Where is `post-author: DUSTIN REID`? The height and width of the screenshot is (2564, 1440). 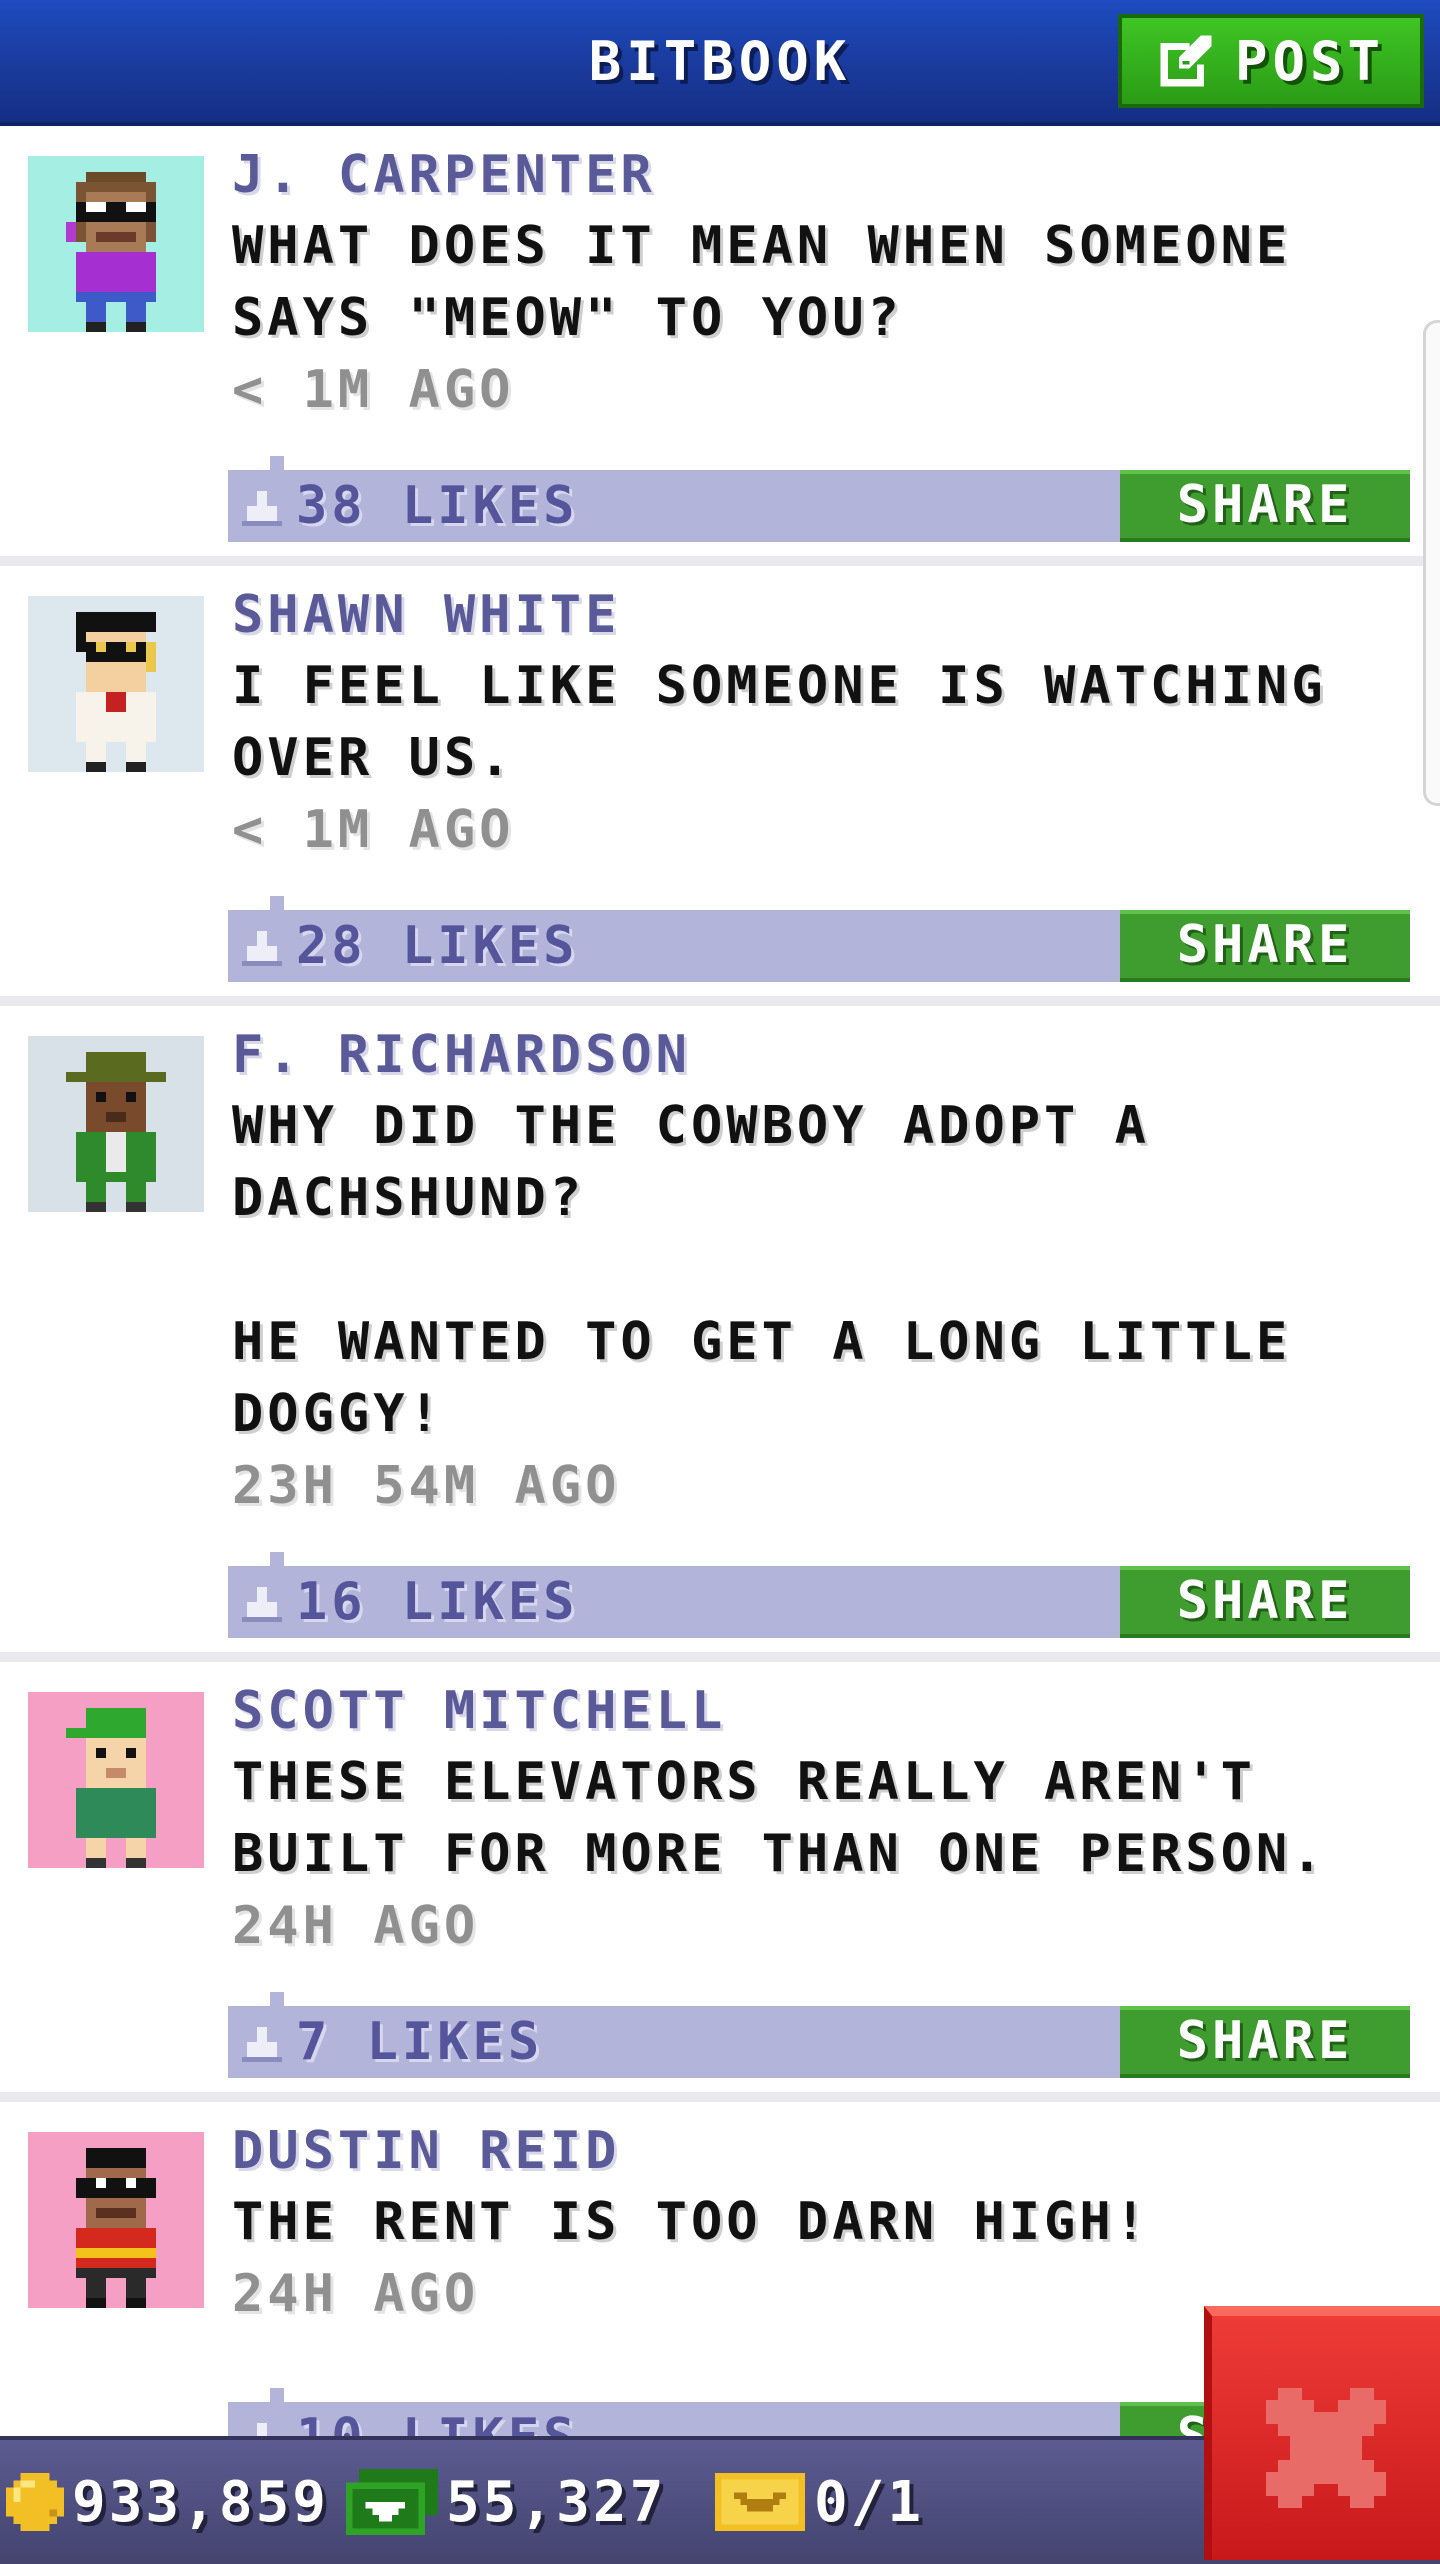 post-author: DUSTIN REID is located at coordinates (822, 2151).